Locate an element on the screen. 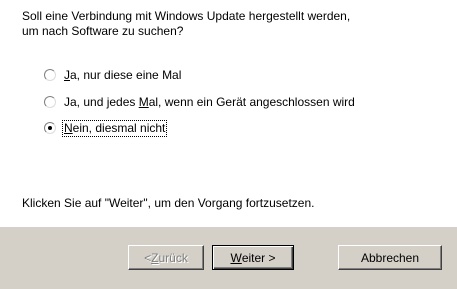 The image size is (457, 289). radio-button-selected is located at coordinates (50, 128).